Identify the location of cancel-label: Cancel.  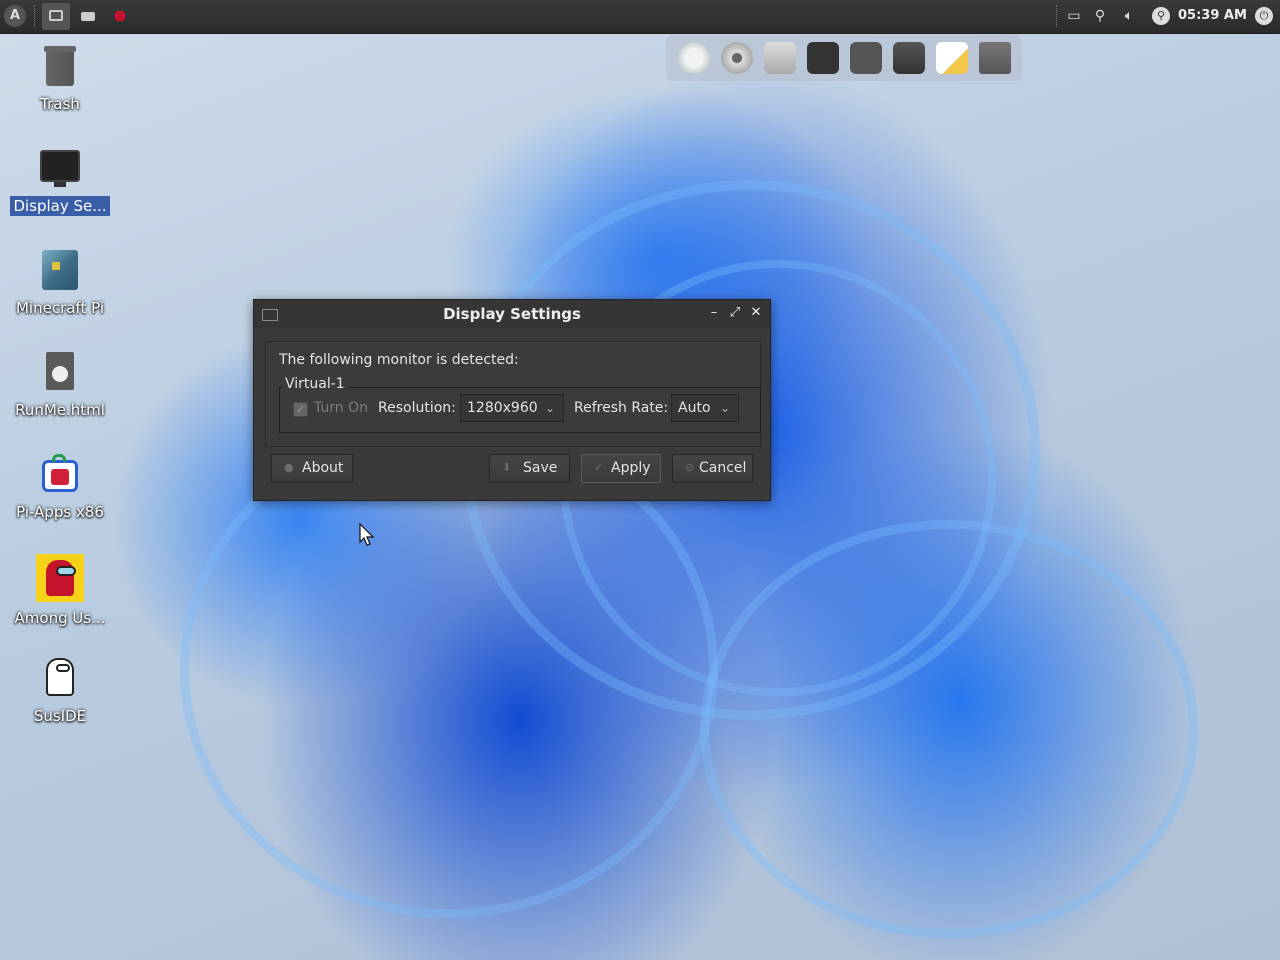
(723, 468).